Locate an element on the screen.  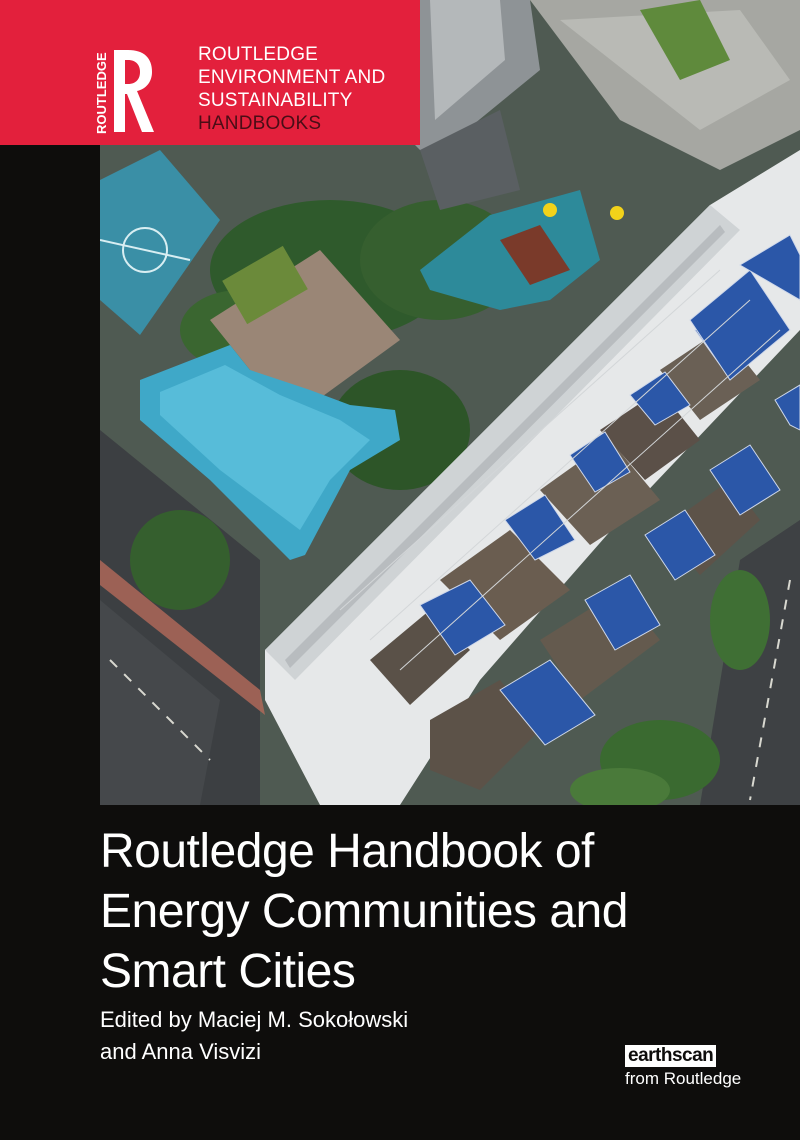
imprint-mark: earthscan is located at coordinates (671, 1056).